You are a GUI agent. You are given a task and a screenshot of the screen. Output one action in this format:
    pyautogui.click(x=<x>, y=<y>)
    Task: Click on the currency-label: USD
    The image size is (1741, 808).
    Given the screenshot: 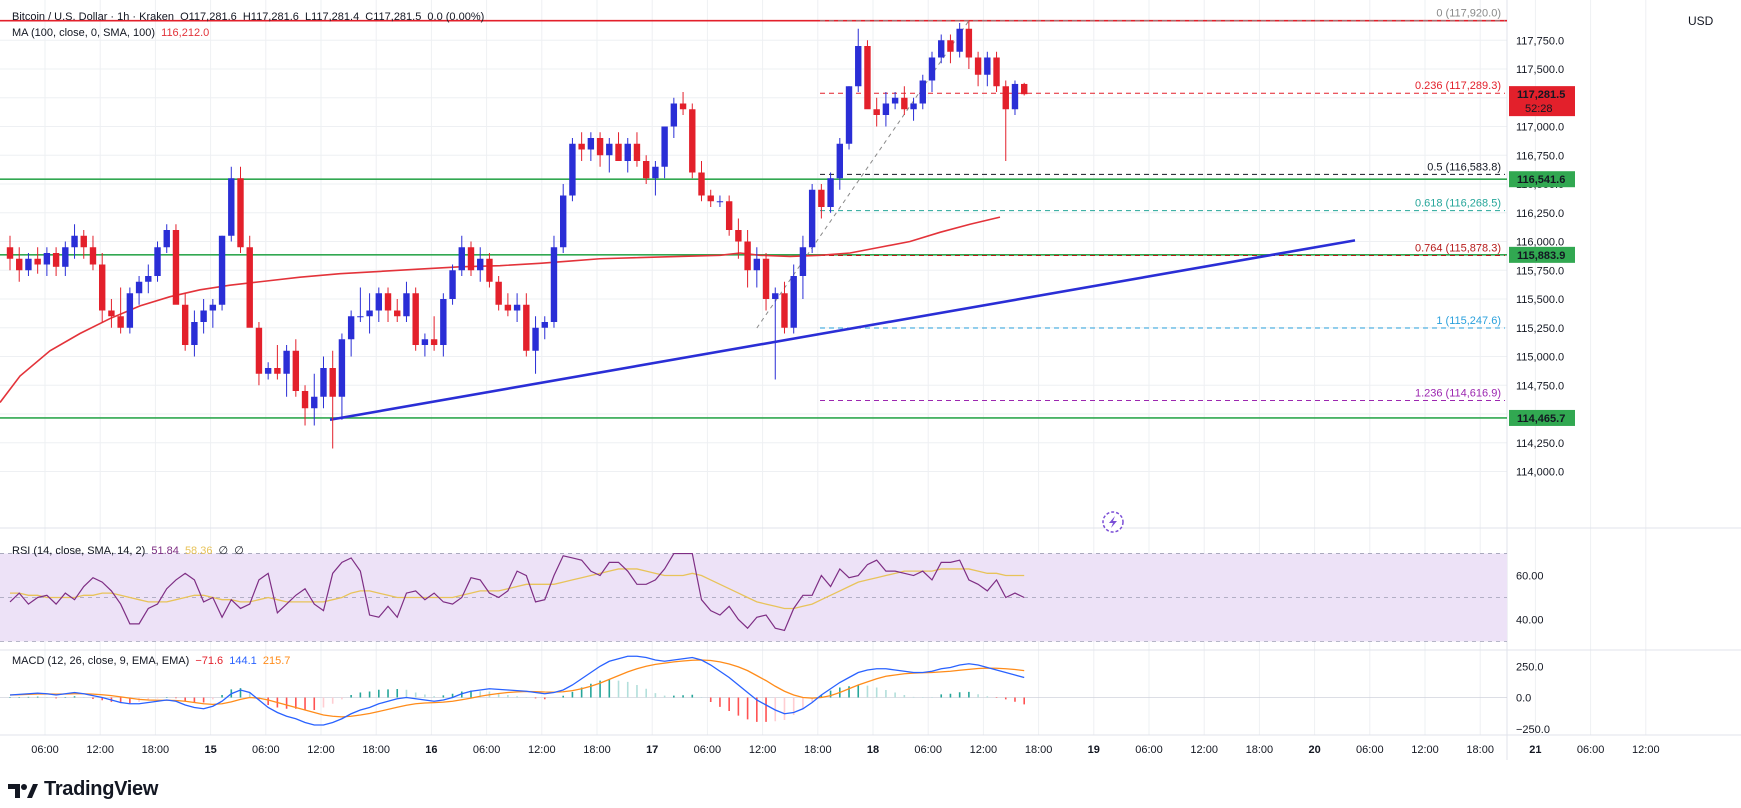 What is the action you would take?
    pyautogui.click(x=1700, y=21)
    